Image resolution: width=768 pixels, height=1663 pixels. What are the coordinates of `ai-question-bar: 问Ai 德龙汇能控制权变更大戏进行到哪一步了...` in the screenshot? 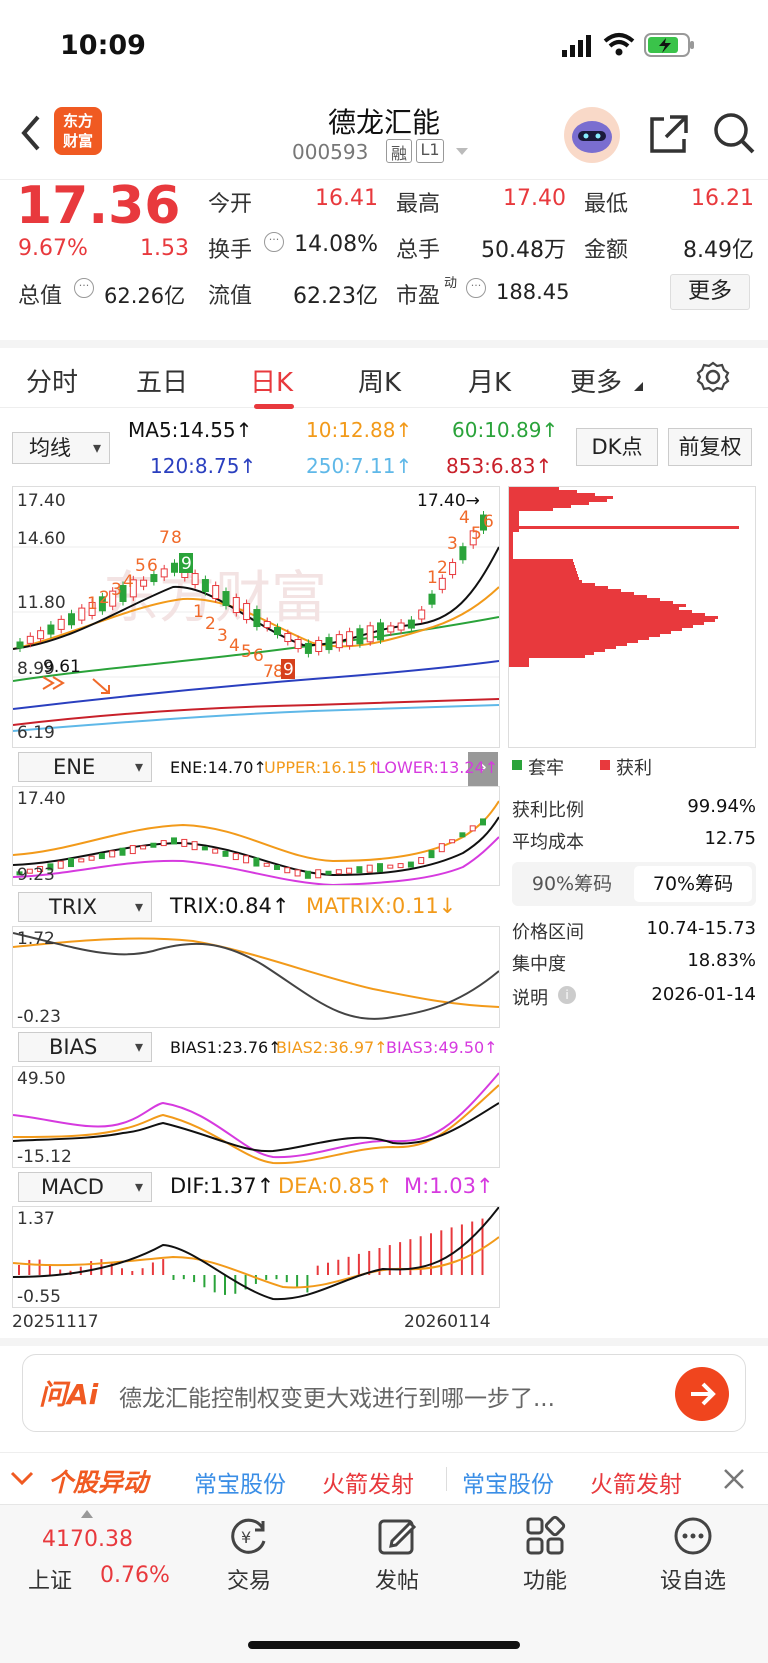 It's located at (384, 1393).